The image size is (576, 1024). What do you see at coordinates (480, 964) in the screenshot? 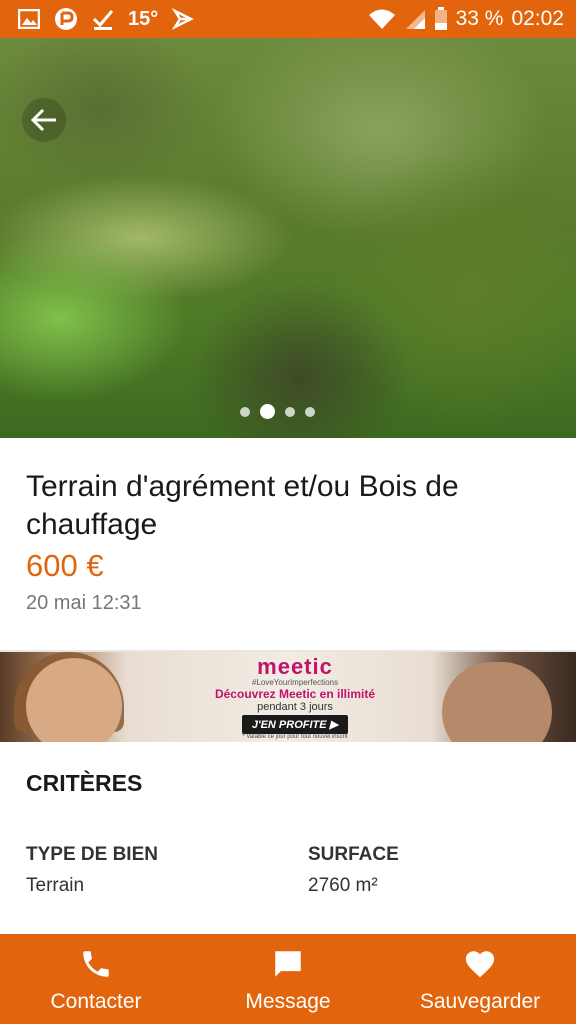
I see `heart-icon` at bounding box center [480, 964].